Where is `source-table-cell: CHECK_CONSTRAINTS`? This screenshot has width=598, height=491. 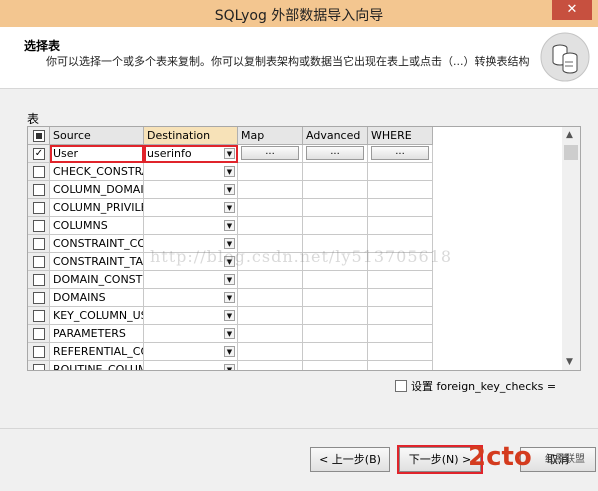
source-table-cell: CHECK_CONSTRAINTS is located at coordinates (97, 172).